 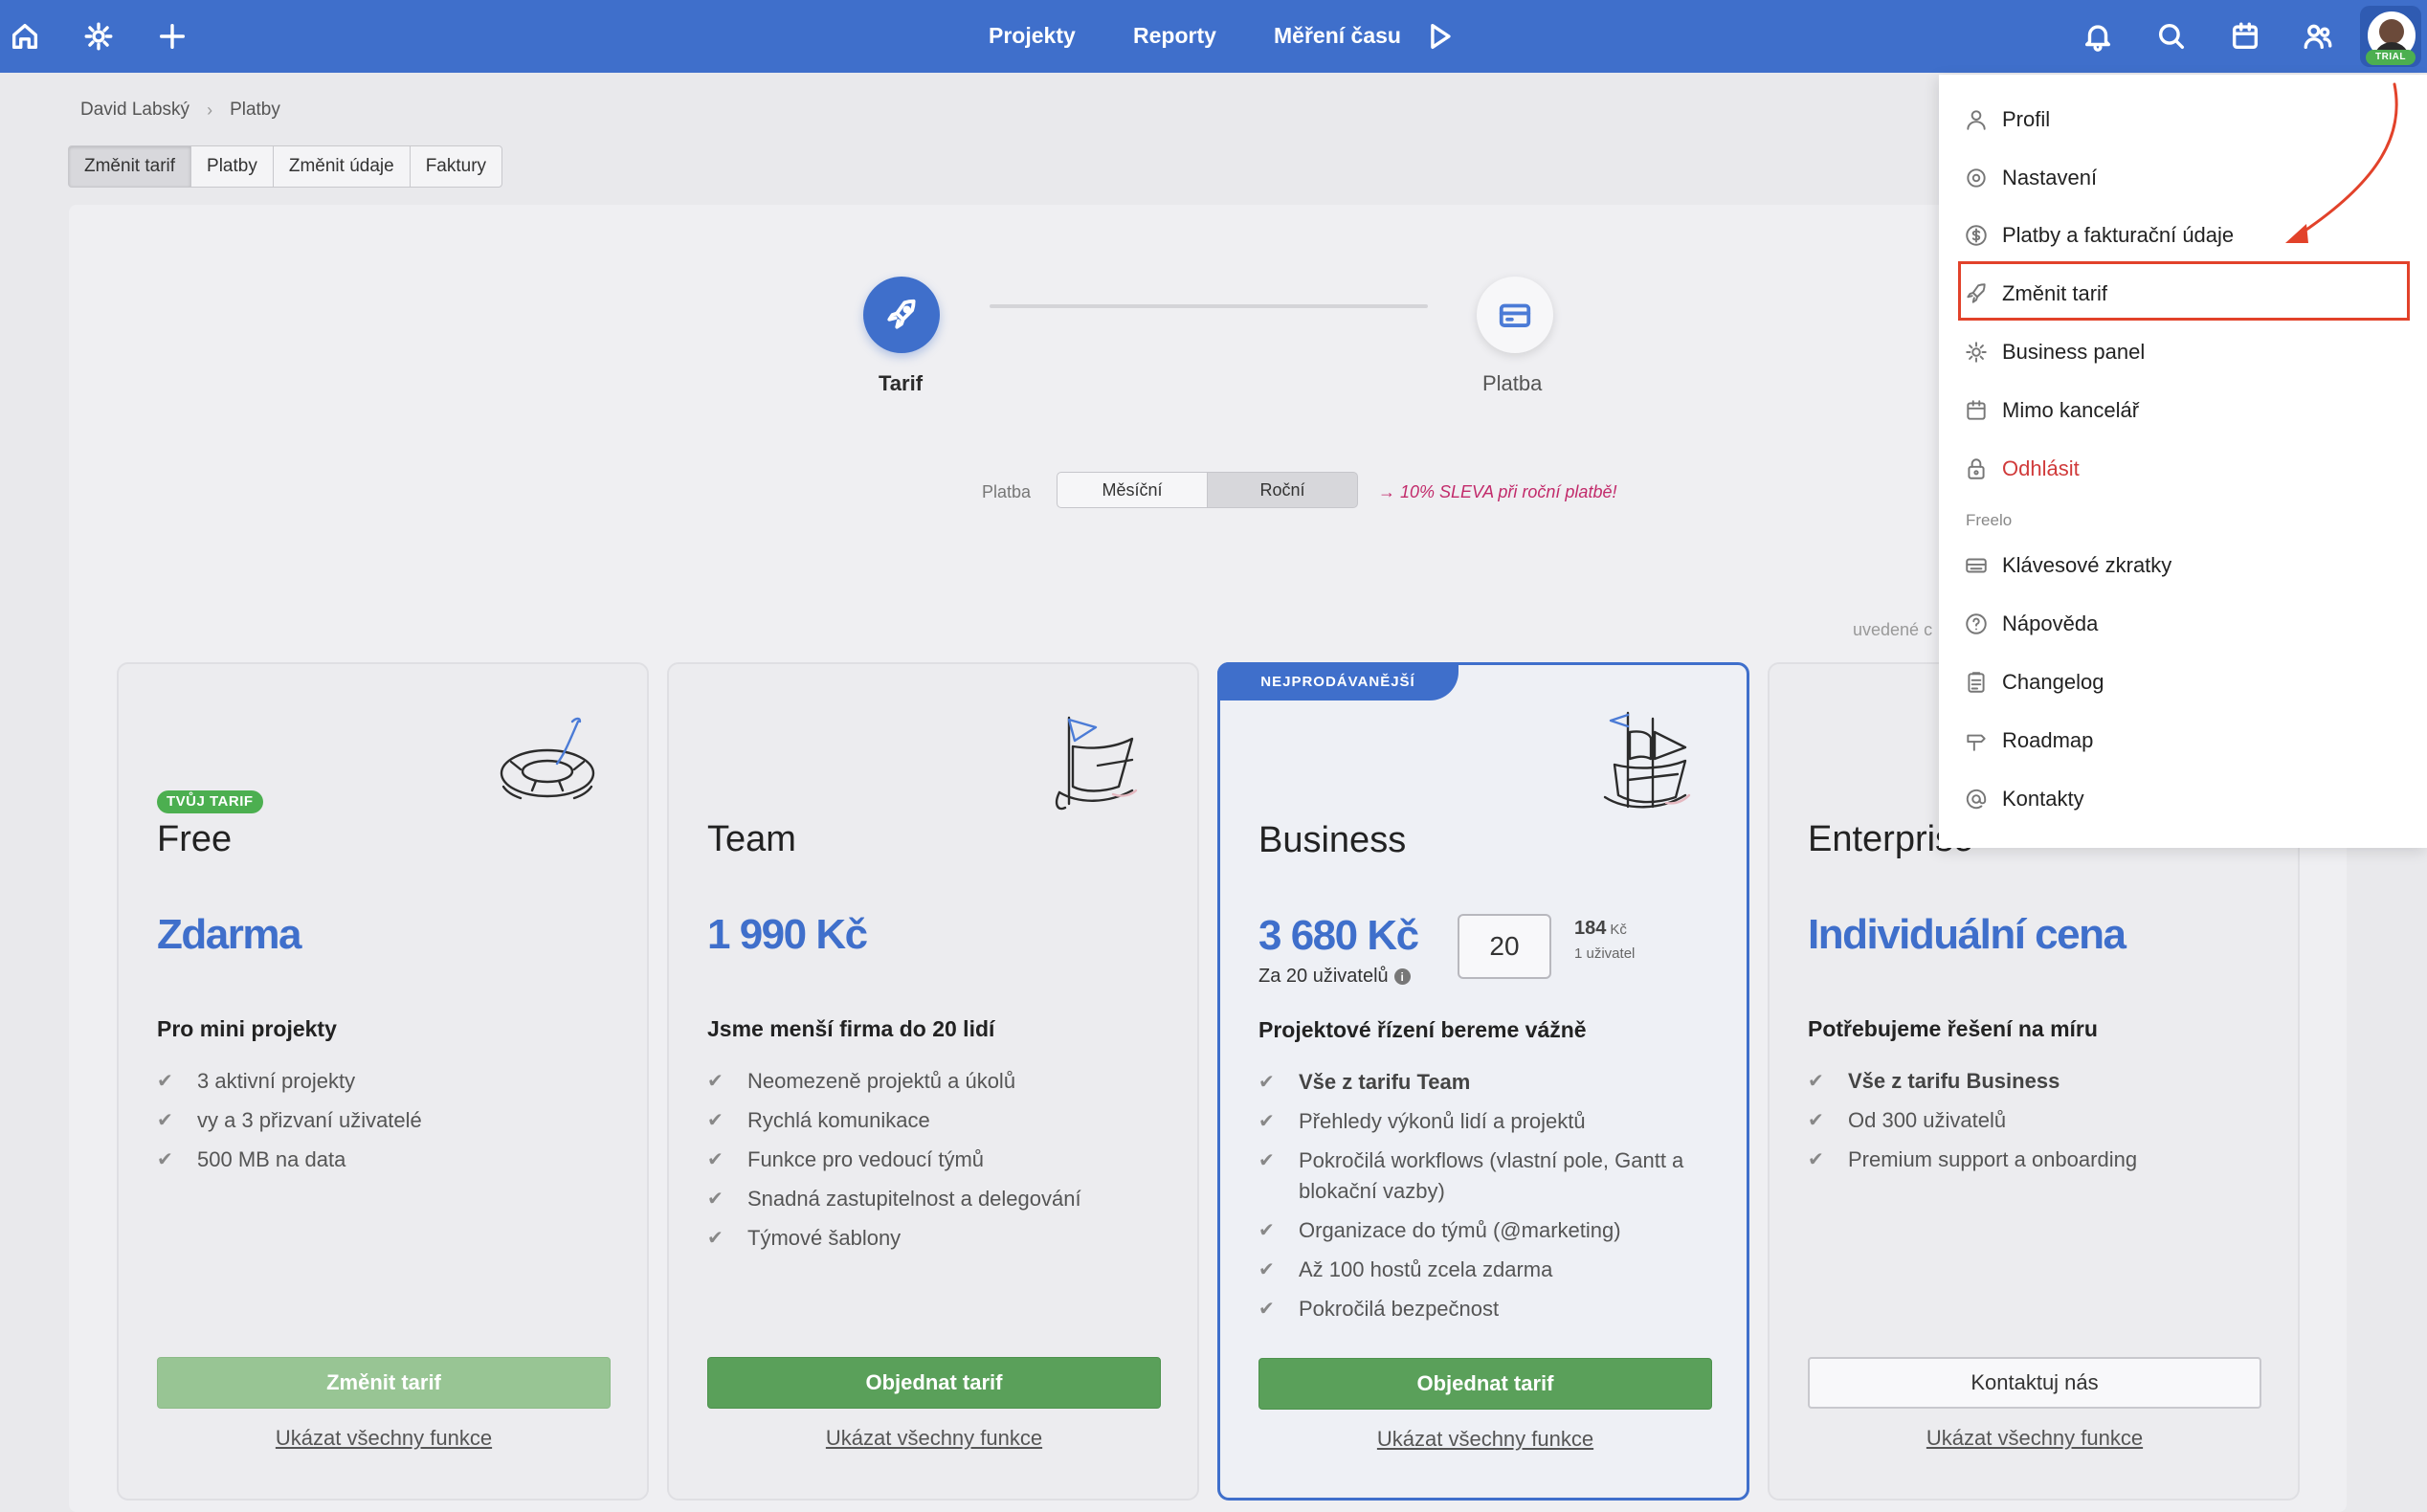 What do you see at coordinates (2391, 57) in the screenshot?
I see `trial-badge: TRIAL` at bounding box center [2391, 57].